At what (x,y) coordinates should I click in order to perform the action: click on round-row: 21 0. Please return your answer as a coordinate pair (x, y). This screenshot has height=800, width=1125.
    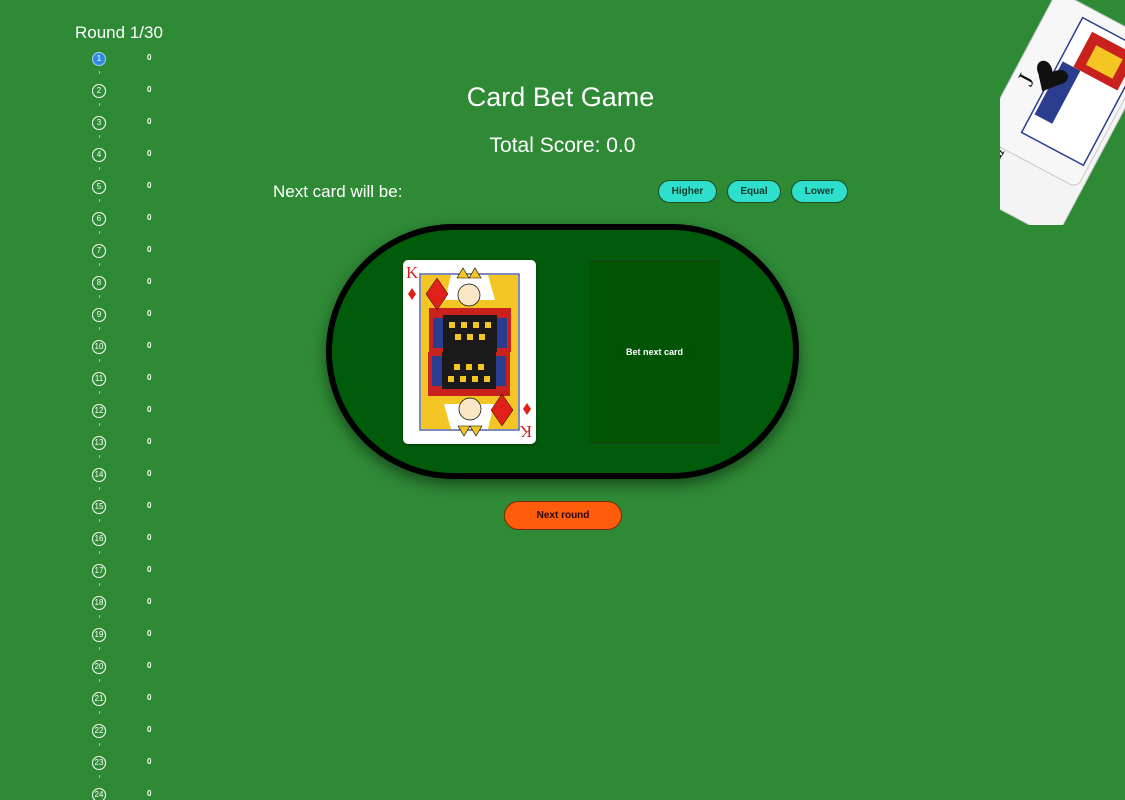
    Looking at the image, I should click on (127, 703).